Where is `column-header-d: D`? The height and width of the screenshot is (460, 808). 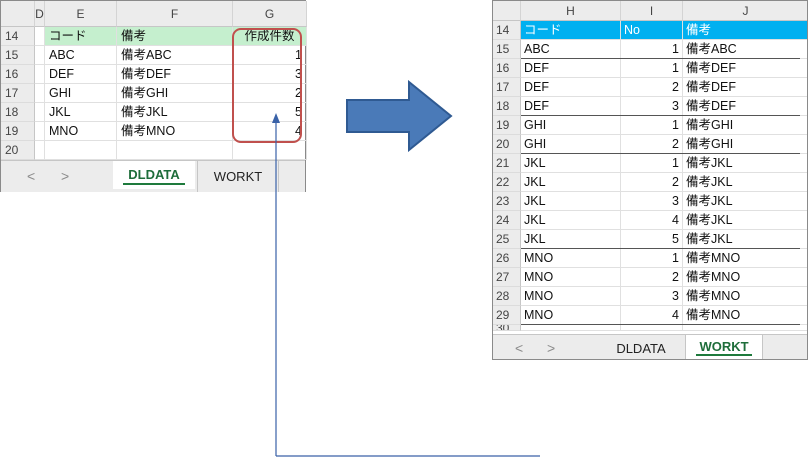 column-header-d: D is located at coordinates (40, 14).